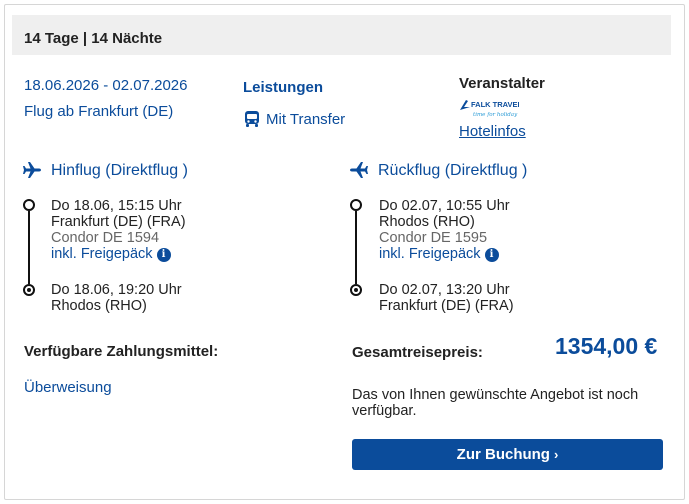  What do you see at coordinates (93, 38) in the screenshot?
I see `duration-title: 14 Tage | 14 Nächte` at bounding box center [93, 38].